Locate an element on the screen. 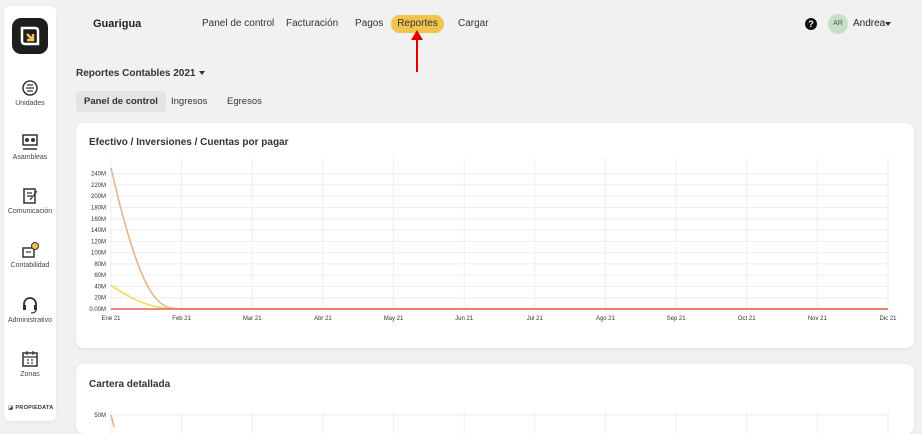 The width and height of the screenshot is (922, 434). sidebar-item-contabilidad: Contabilidad is located at coordinates (30, 255).